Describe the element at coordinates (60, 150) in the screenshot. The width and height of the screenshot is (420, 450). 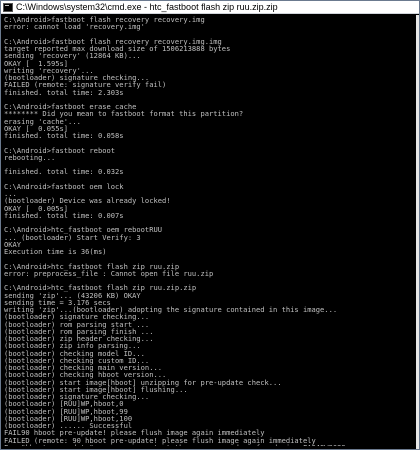
I see `console-line: C:\Android>fastboot reboot` at that location.